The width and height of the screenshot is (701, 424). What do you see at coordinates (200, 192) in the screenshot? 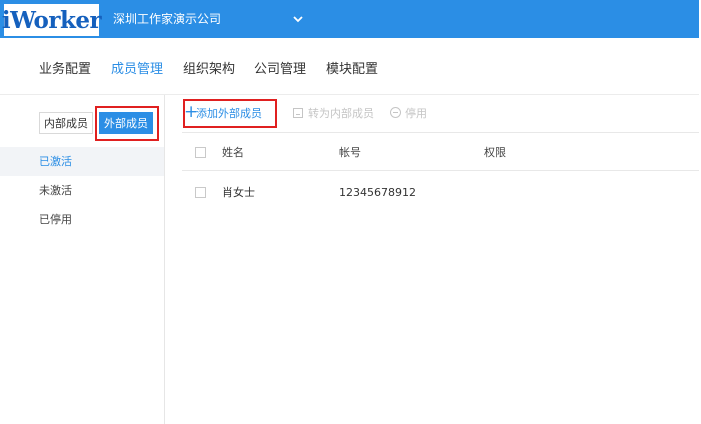
I see `row-checkbox` at bounding box center [200, 192].